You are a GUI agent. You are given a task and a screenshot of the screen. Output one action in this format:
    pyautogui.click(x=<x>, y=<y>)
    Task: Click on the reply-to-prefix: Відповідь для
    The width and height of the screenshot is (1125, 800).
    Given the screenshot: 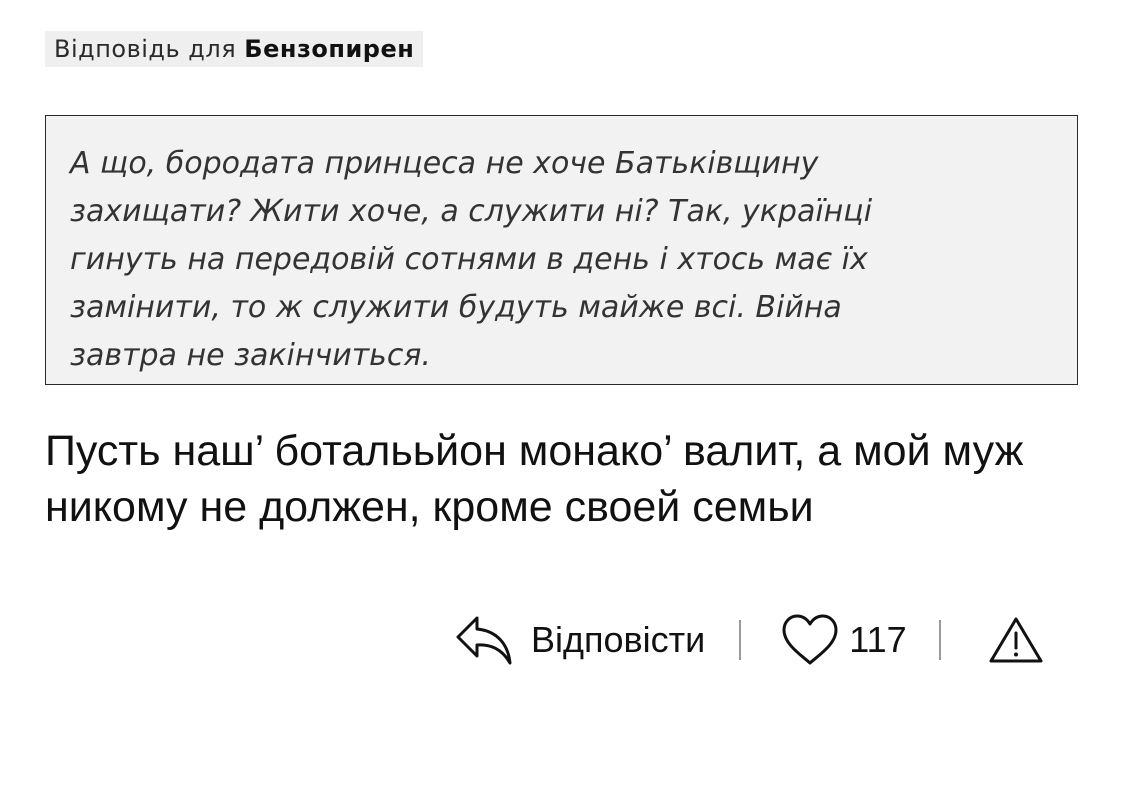 What is the action you would take?
    pyautogui.click(x=145, y=49)
    